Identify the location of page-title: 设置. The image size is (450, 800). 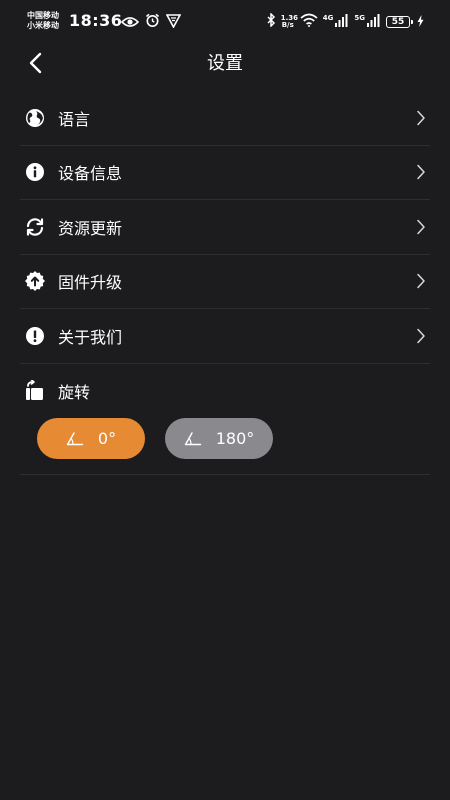
(225, 63).